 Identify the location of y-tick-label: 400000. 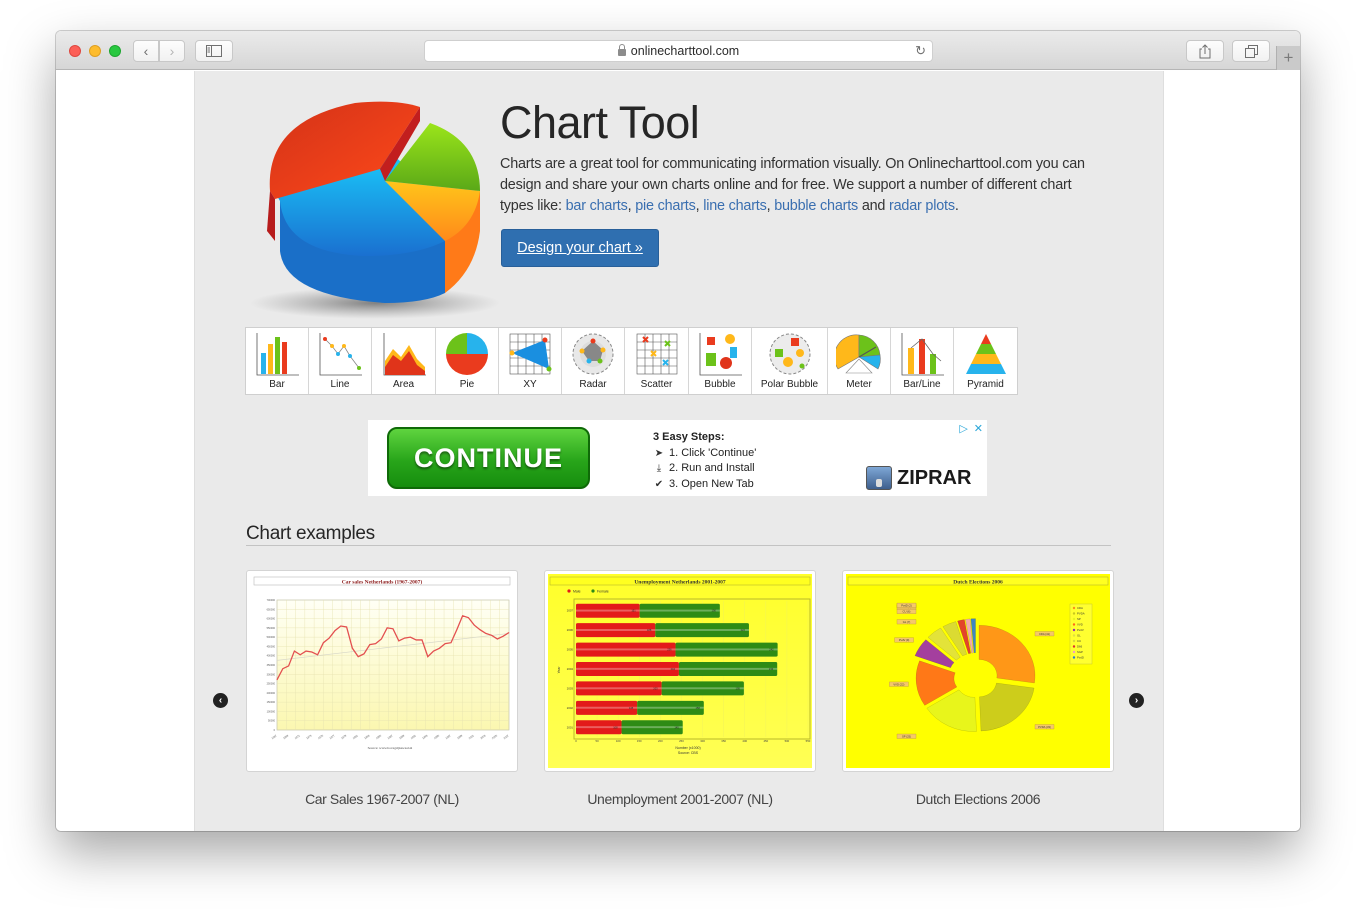
(271, 656).